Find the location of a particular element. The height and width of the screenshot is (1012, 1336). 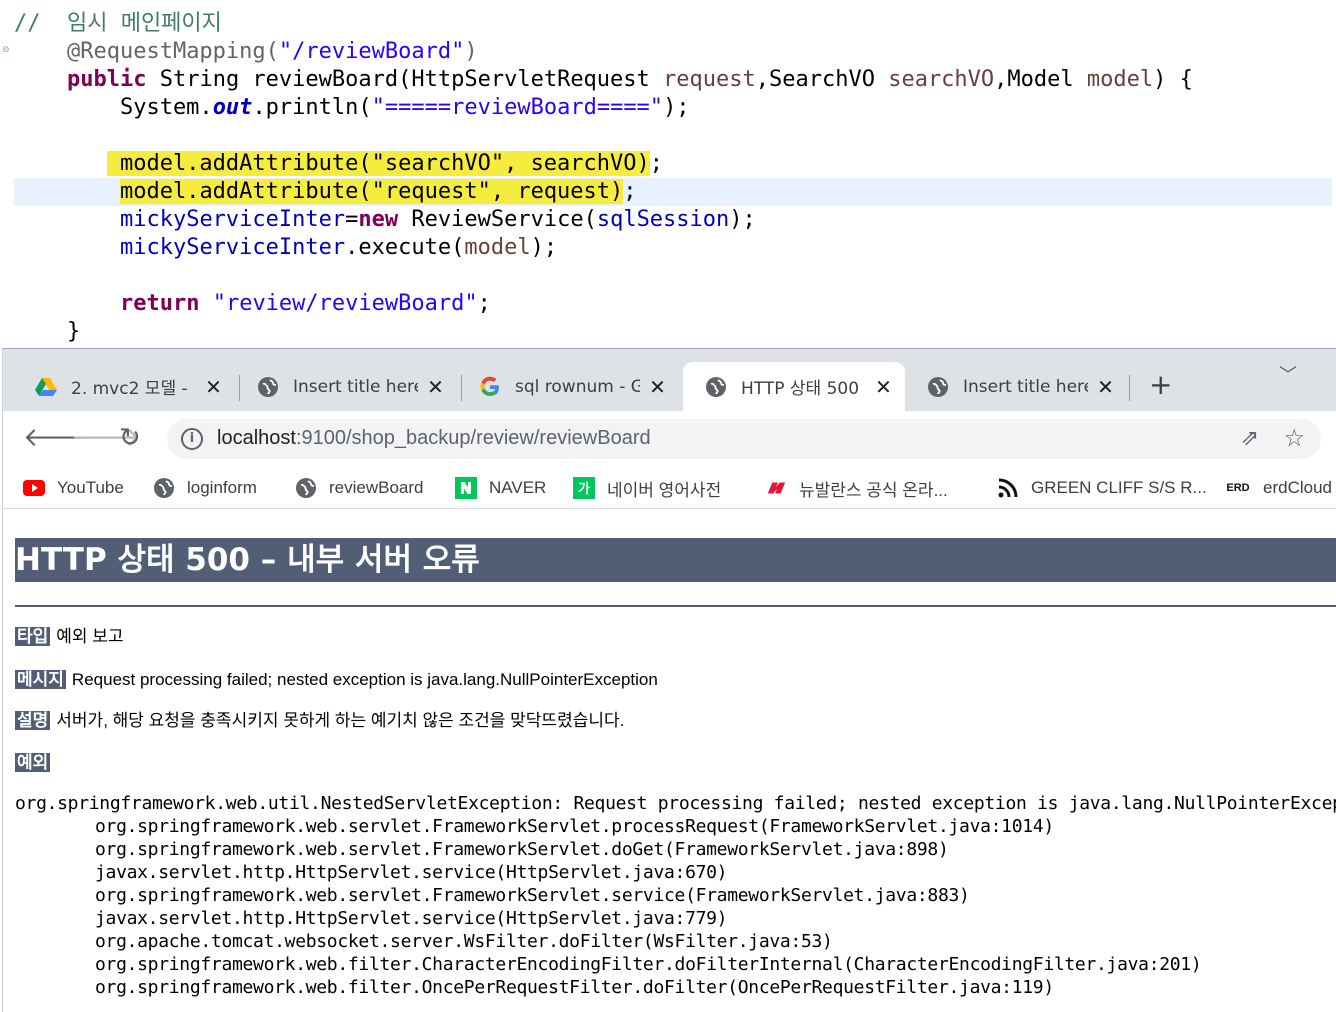

bookmark-naver-dictionary: 가 네이버 영어사전 is located at coordinates (647, 488).